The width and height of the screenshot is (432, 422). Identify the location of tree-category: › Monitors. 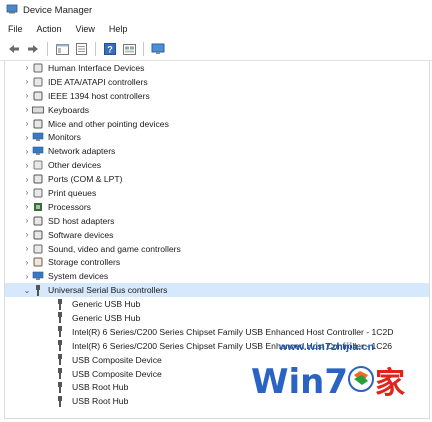
(217, 137).